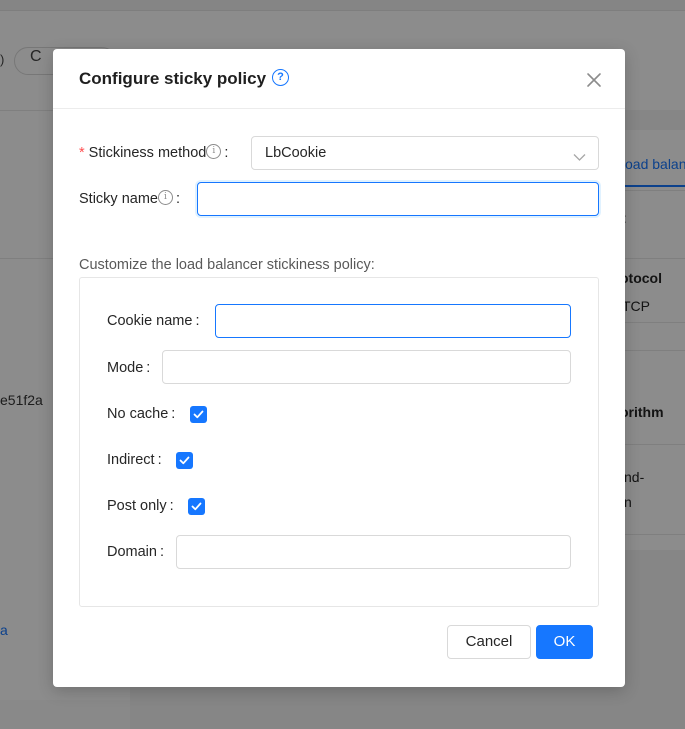 The image size is (685, 729). What do you see at coordinates (398, 199) in the screenshot?
I see `sticky-name-input` at bounding box center [398, 199].